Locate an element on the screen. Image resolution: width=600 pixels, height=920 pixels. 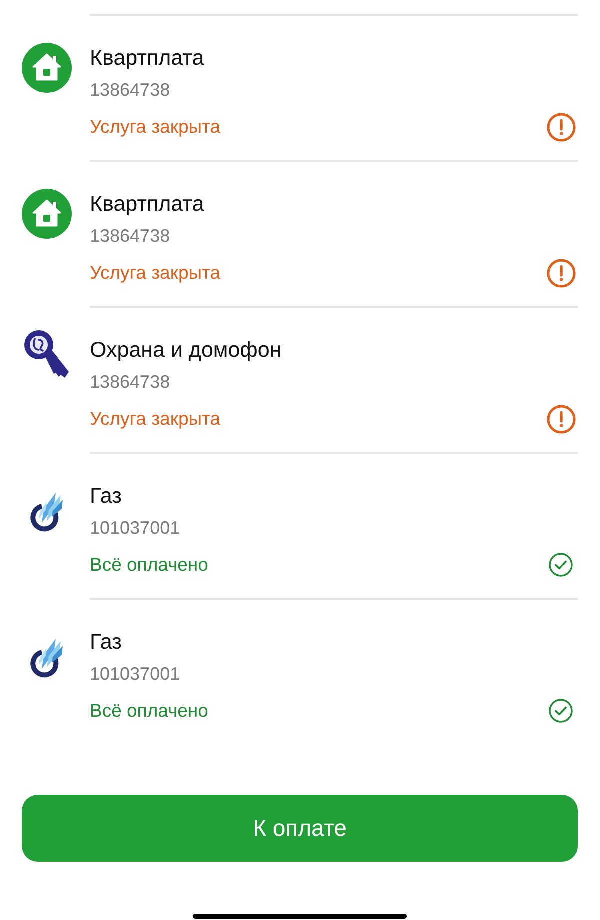
service-name: Охрана и домофон is located at coordinates (186, 350).